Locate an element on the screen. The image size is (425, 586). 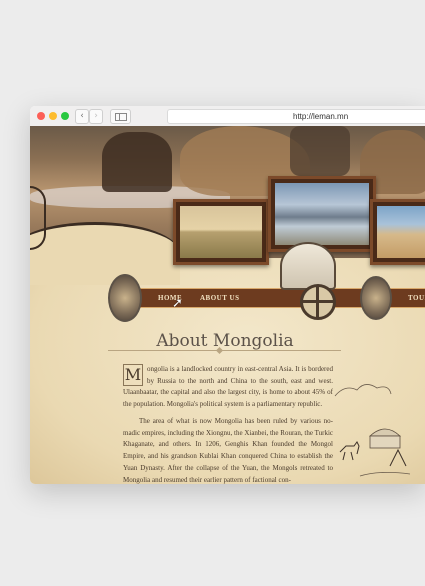
nav-left-ornament is located at coordinates (125, 298).